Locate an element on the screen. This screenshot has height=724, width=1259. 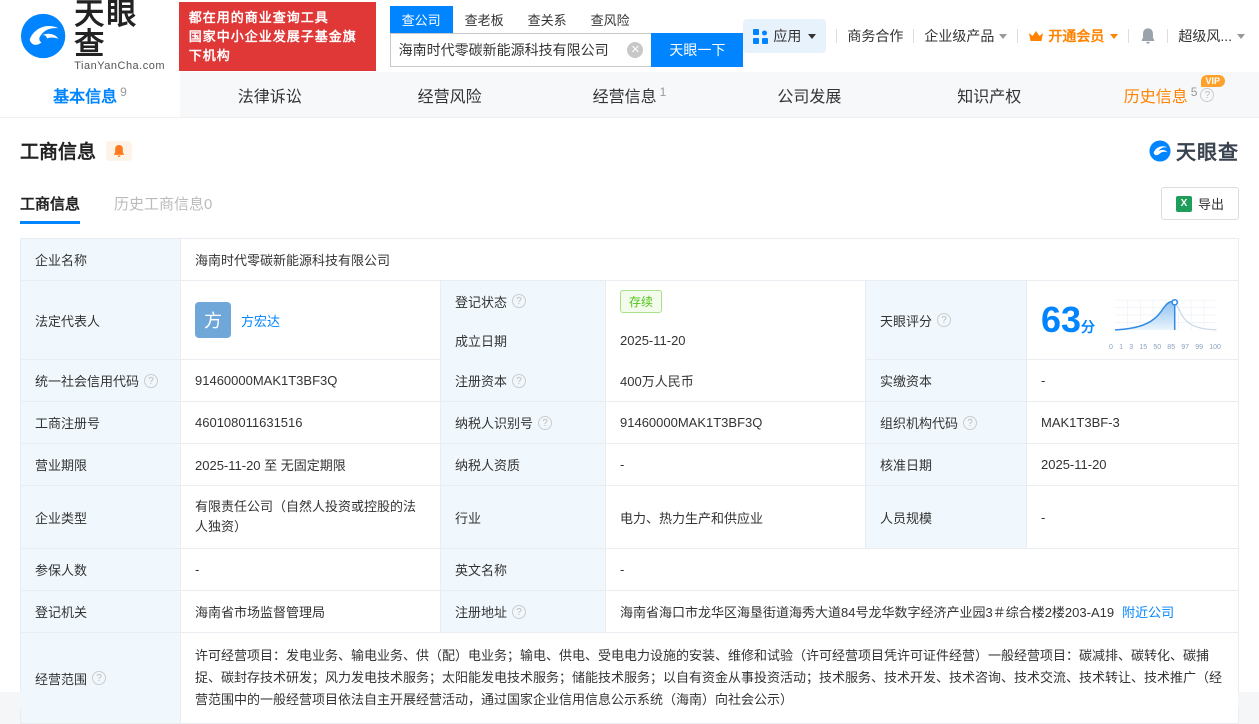
search-input-box: ✕ is located at coordinates (520, 49).